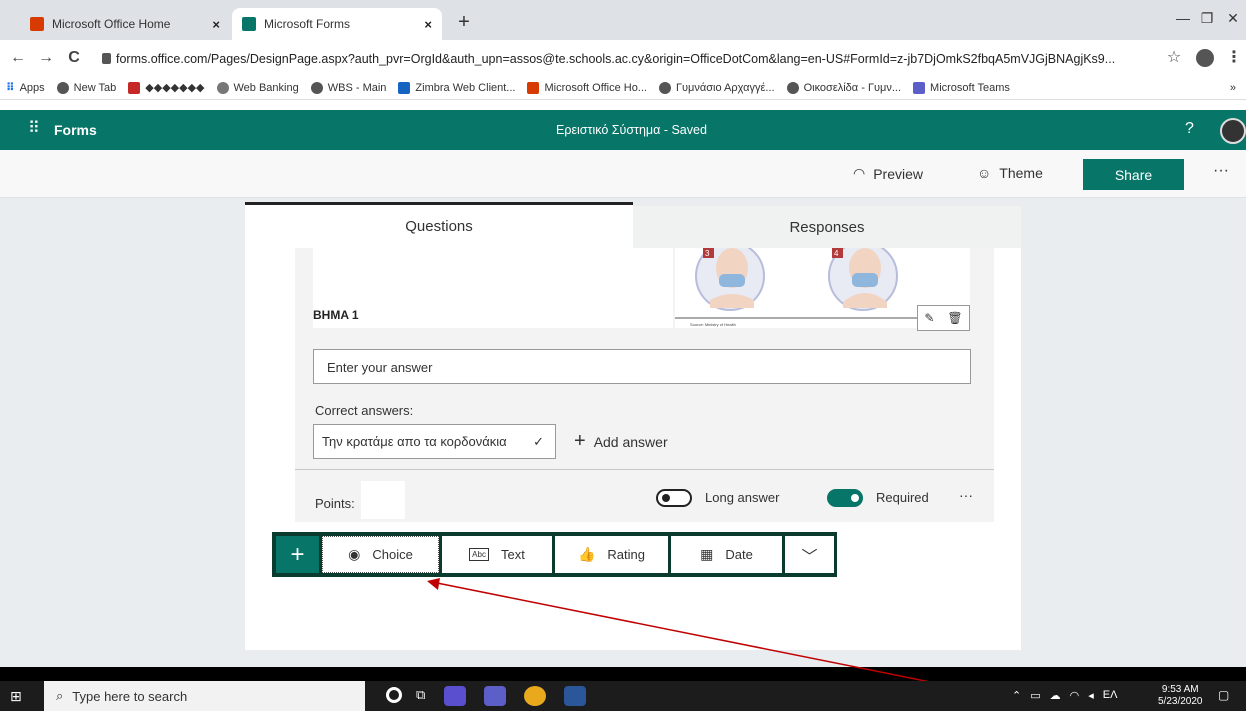 The image size is (1246, 711). I want to click on share-button: Share, so click(1133, 174).